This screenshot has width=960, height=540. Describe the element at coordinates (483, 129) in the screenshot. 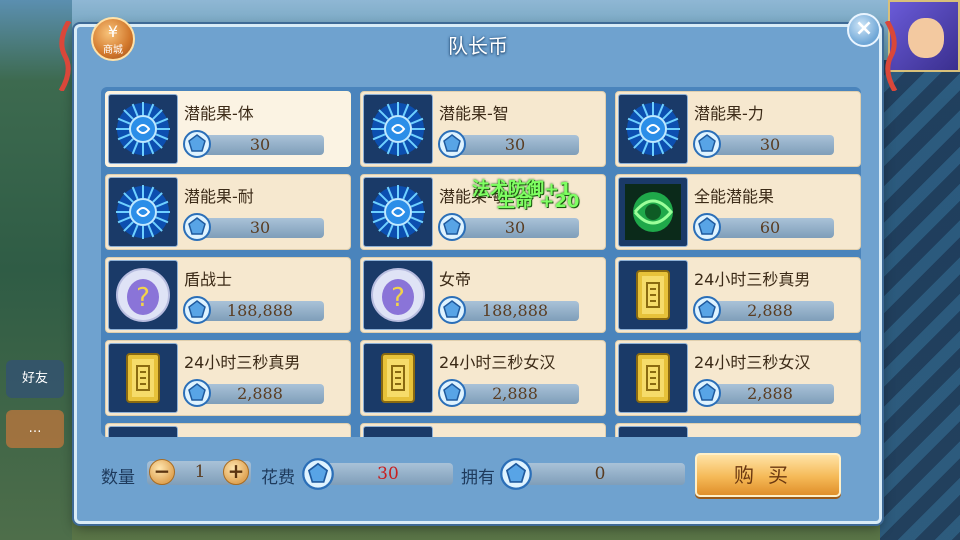

I see `shop-item-card: 潜能果-智 30` at that location.